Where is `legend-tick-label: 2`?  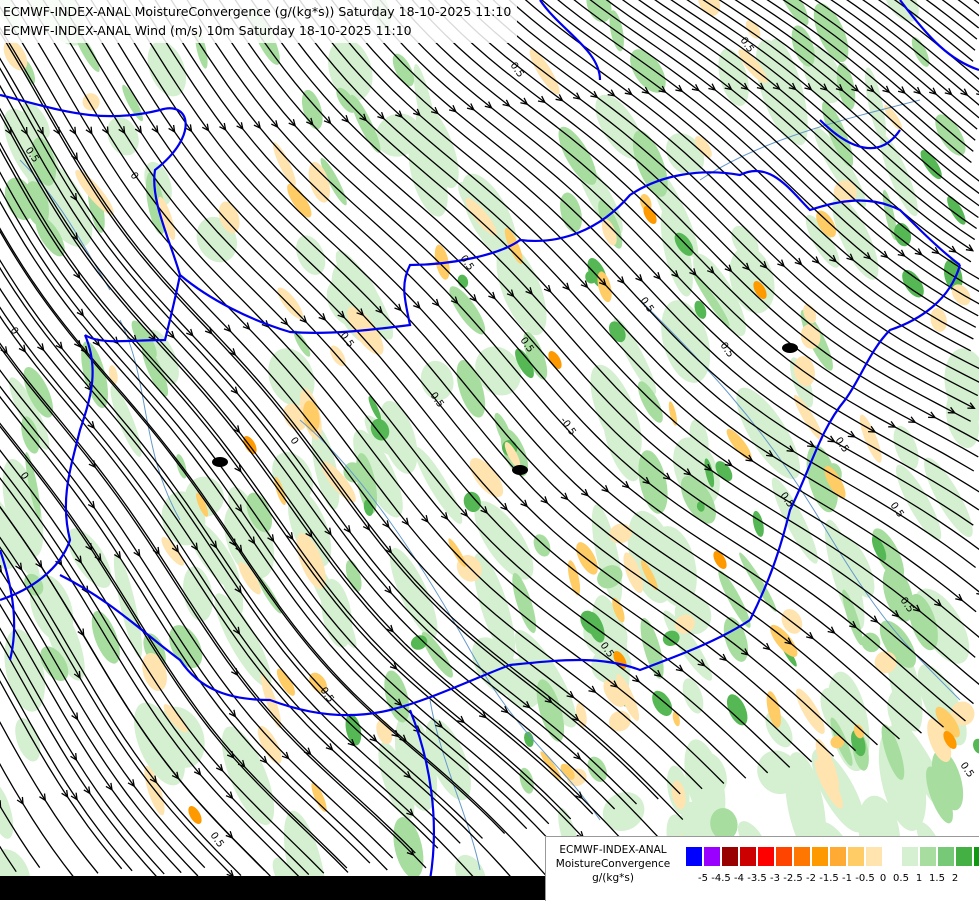
legend-tick-label: 2 is located at coordinates (955, 878).